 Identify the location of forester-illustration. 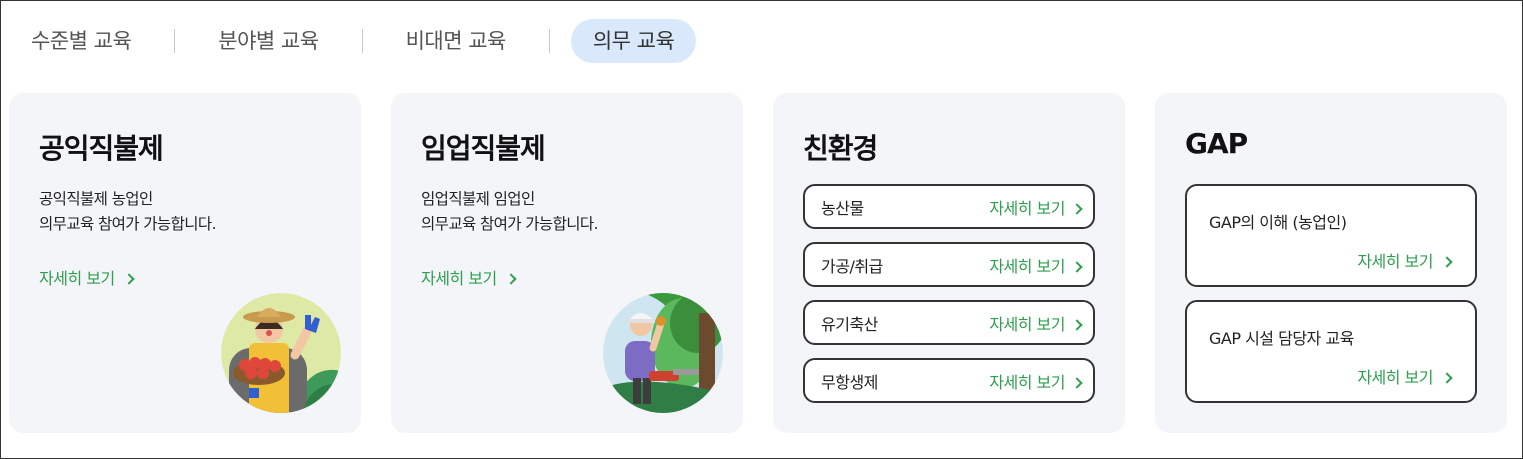
(663, 353).